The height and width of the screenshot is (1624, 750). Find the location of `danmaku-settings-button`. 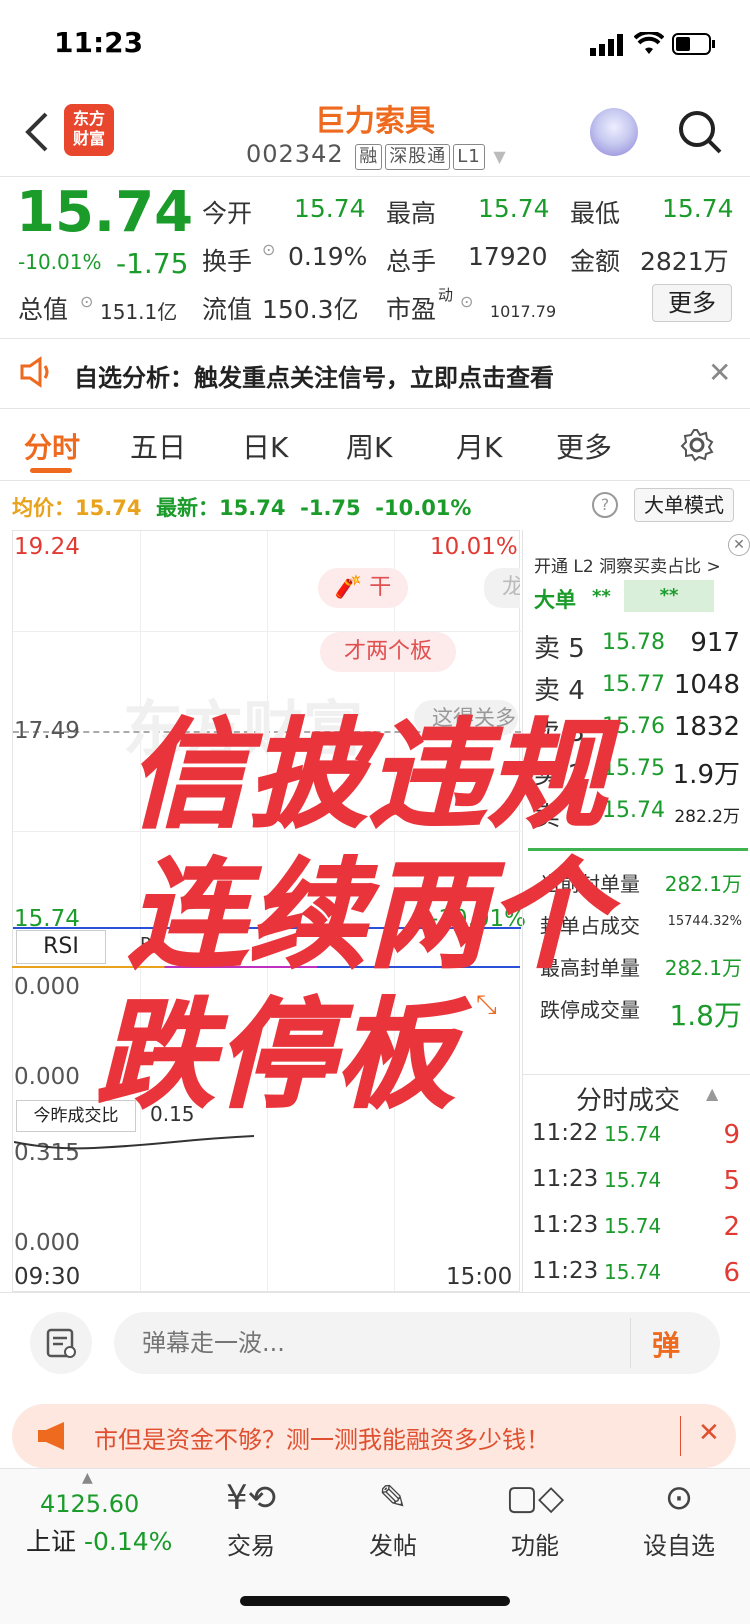

danmaku-settings-button is located at coordinates (61, 1343).